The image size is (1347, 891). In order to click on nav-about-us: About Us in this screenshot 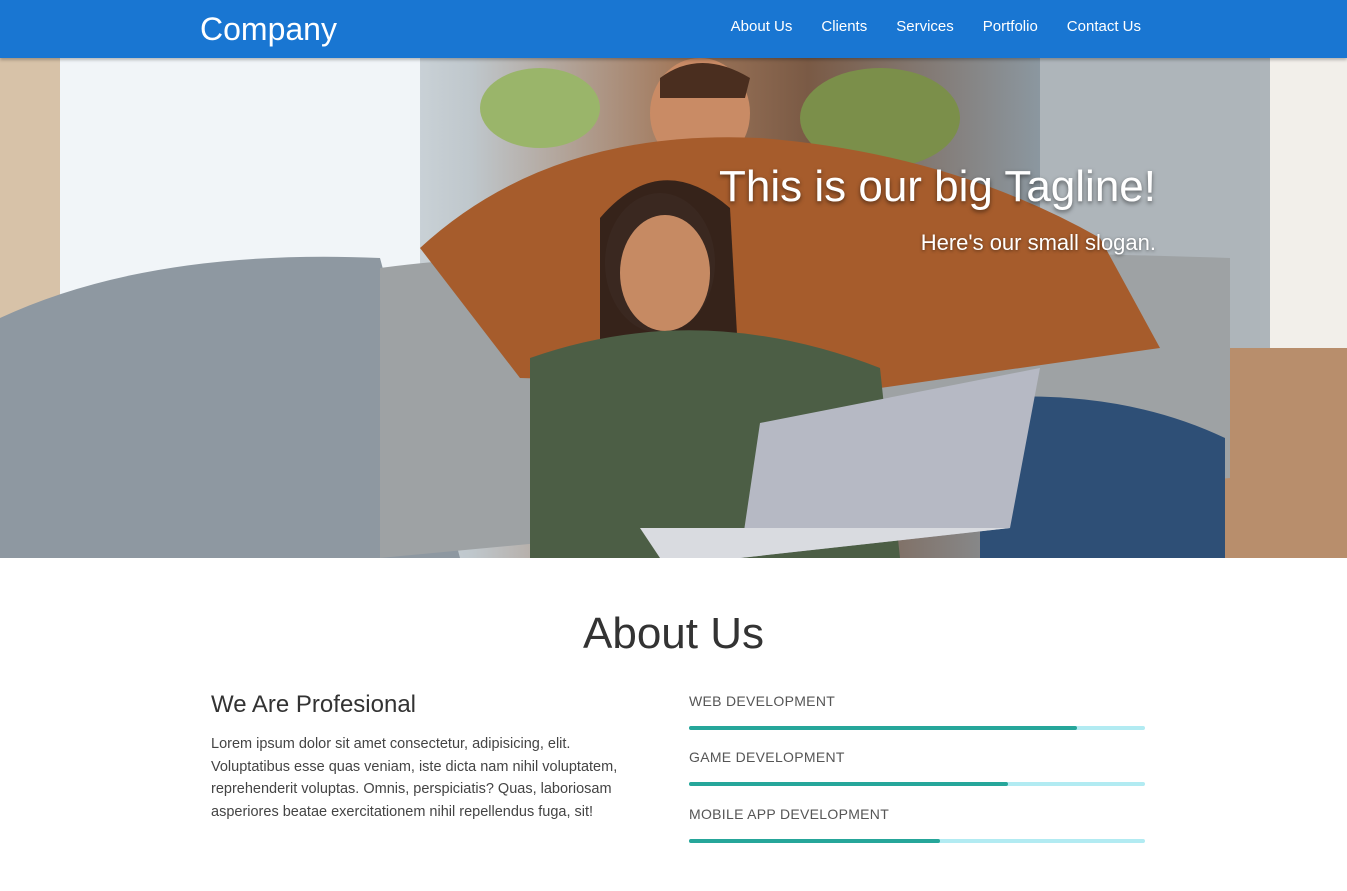, I will do `click(762, 27)`.